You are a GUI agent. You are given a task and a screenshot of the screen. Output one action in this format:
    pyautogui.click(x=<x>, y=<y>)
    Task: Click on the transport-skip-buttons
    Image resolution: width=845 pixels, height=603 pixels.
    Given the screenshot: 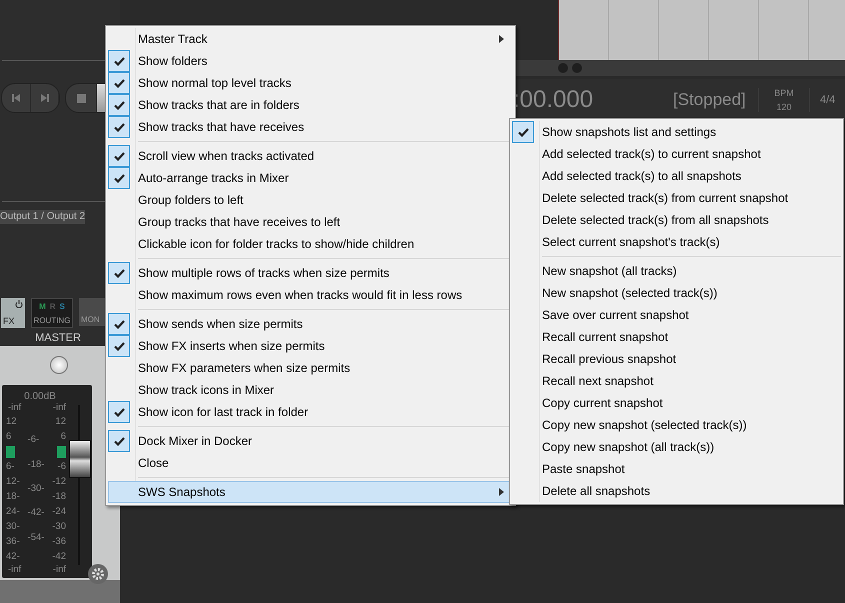 What is the action you would take?
    pyautogui.click(x=30, y=98)
    